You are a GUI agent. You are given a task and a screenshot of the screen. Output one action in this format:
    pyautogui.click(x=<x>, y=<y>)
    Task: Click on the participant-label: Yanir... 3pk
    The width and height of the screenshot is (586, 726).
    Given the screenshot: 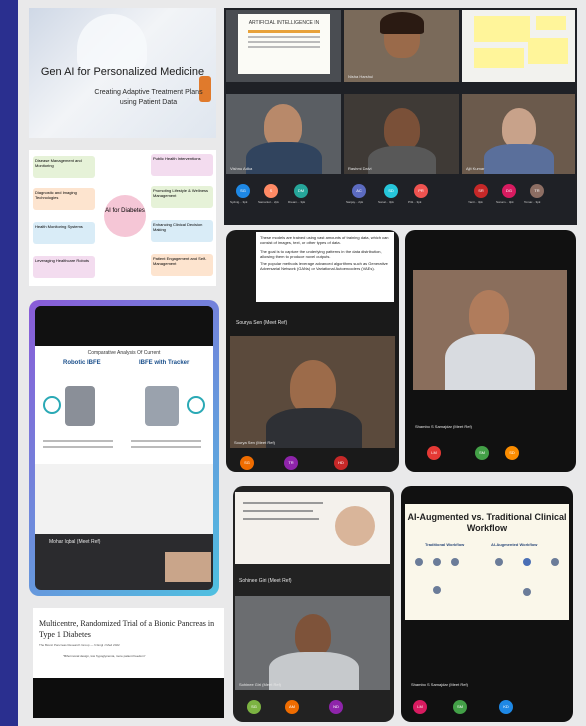 What is the action you would take?
    pyautogui.click(x=475, y=202)
    